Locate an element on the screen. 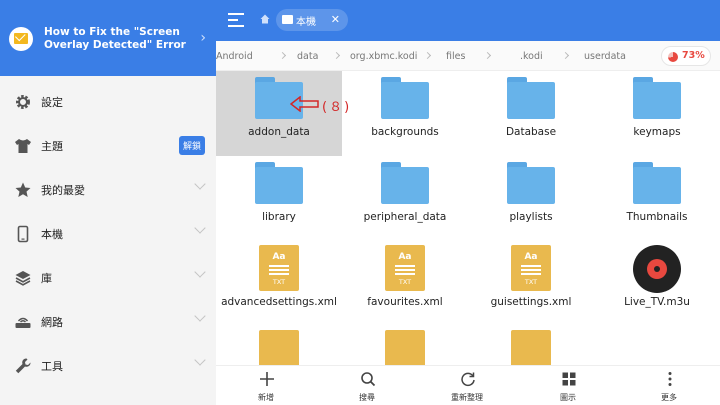  tab-local: 本機 ✕ is located at coordinates (312, 20).